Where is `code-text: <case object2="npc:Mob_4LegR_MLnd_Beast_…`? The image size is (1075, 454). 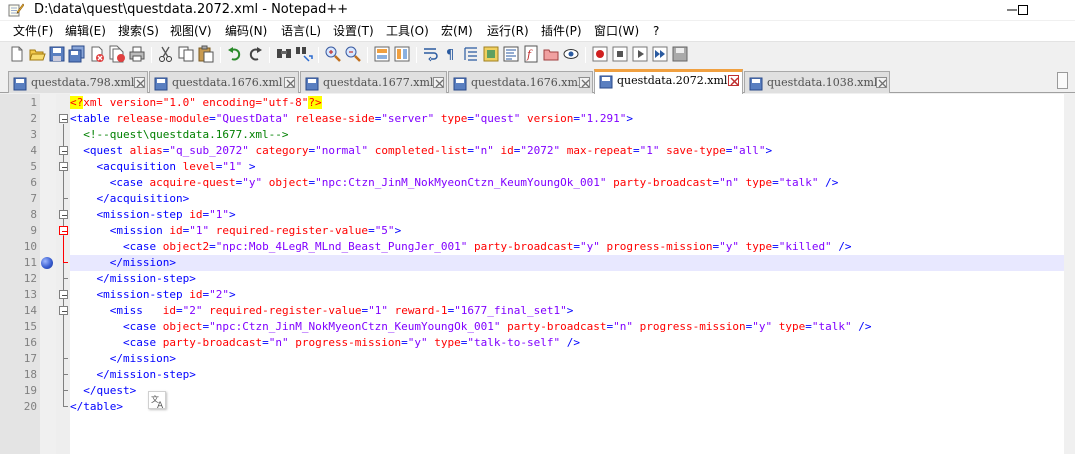
code-text: <case object2="npc:Mob_4LegR_MLnd_Beast_… is located at coordinates (461, 247).